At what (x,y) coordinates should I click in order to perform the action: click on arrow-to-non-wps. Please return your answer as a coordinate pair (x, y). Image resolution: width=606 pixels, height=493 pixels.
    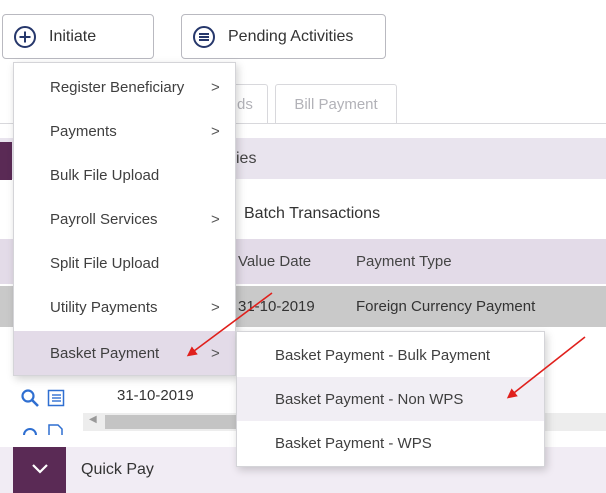
    Looking at the image, I should click on (546, 367).